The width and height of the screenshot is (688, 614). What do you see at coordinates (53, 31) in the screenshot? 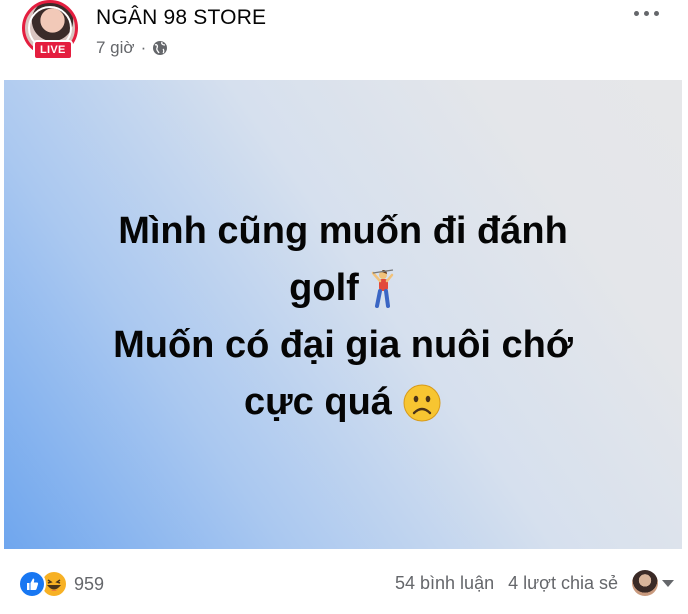
I see `page-avatar: LIVE` at bounding box center [53, 31].